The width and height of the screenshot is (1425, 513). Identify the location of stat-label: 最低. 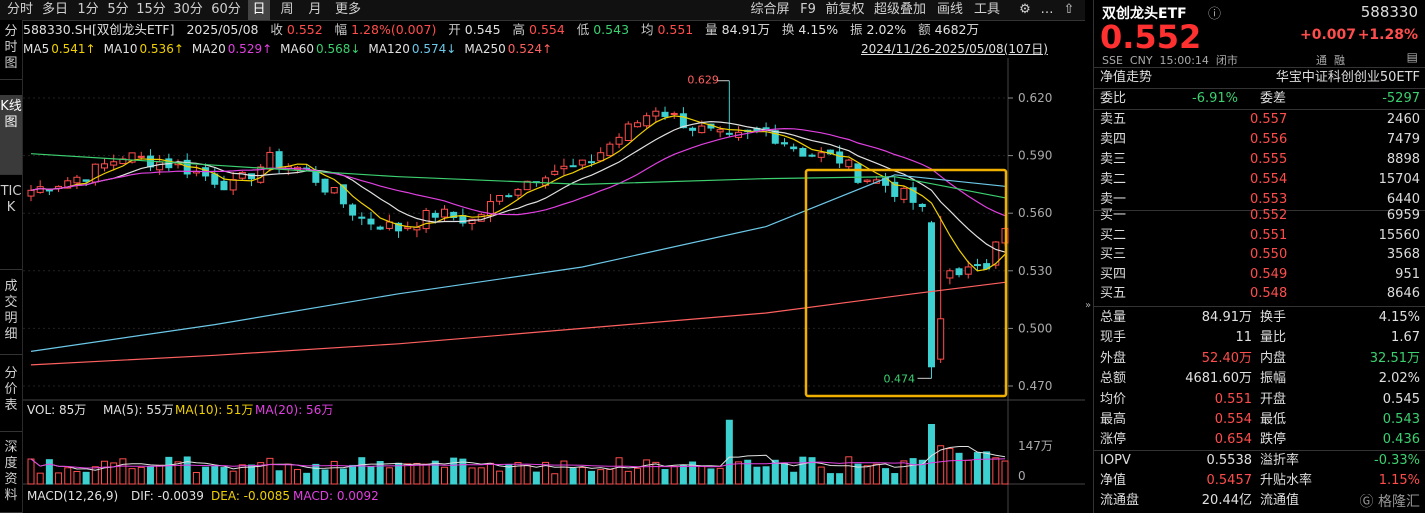
(1273, 419).